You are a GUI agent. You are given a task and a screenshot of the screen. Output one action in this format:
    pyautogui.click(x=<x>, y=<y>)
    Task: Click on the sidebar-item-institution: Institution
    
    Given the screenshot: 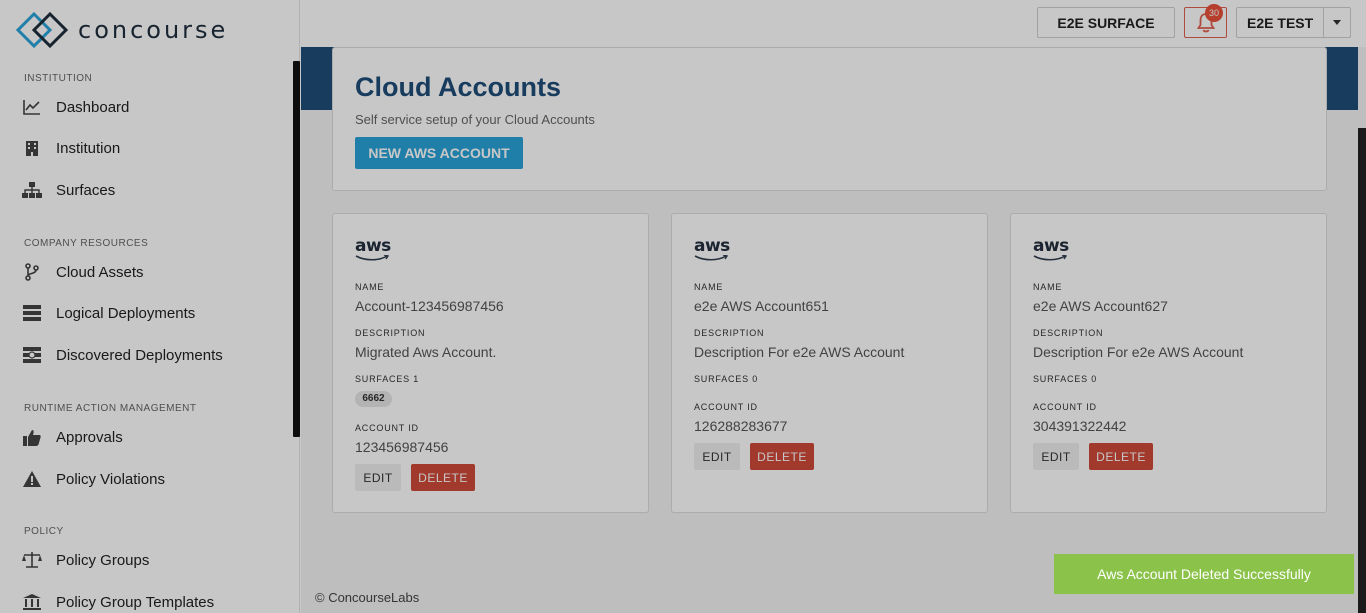 What is the action you would take?
    pyautogui.click(x=71, y=148)
    